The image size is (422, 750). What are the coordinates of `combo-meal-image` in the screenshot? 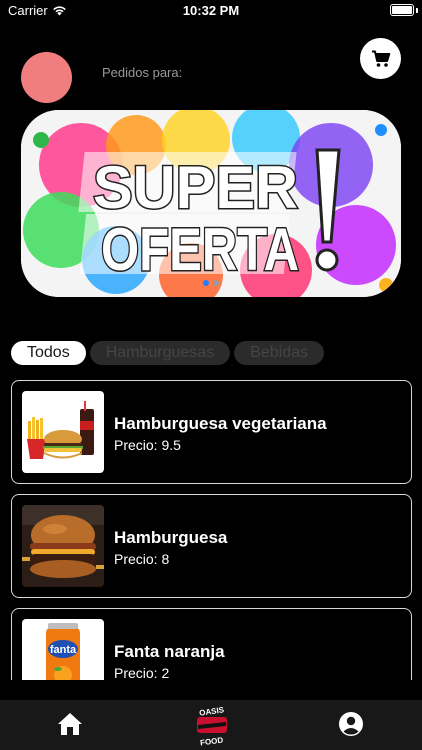 It's located at (63, 432).